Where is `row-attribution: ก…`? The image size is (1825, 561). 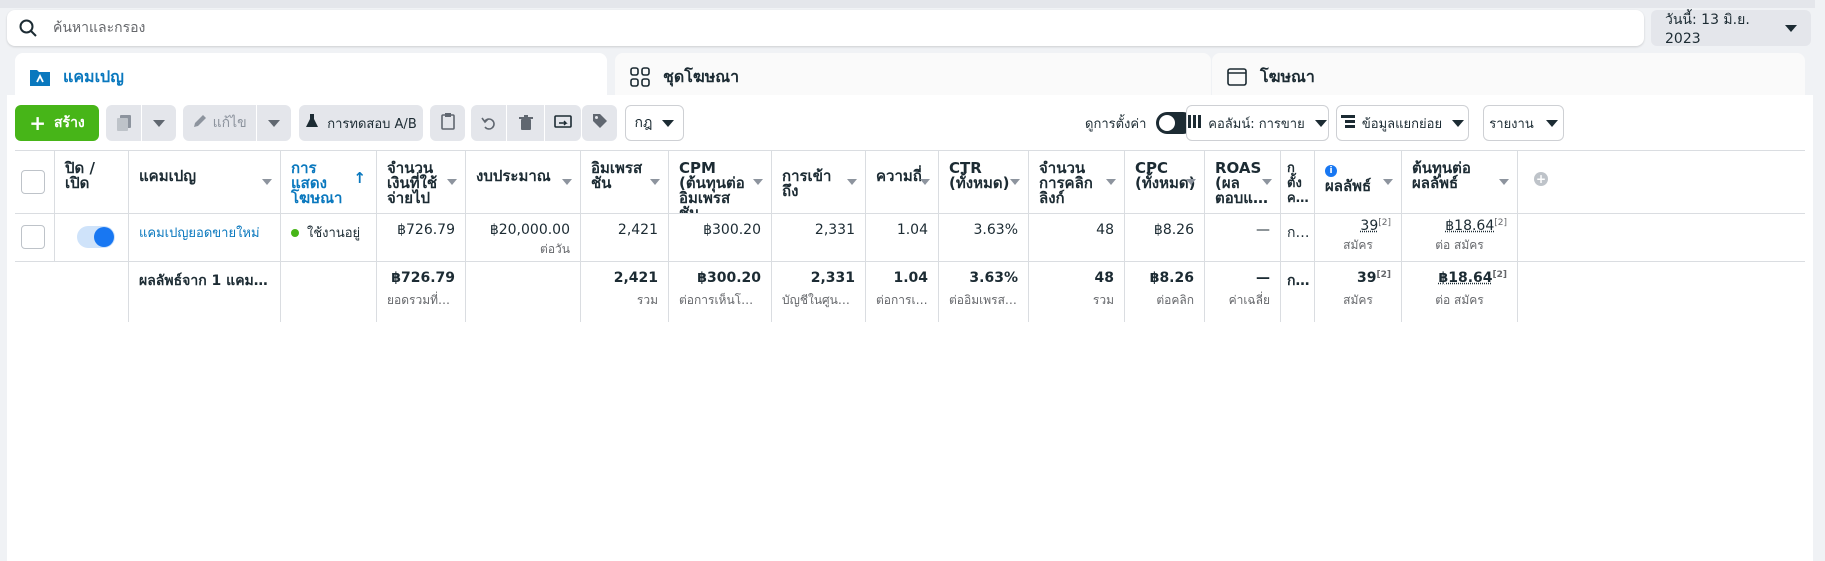 row-attribution: ก… is located at coordinates (1298, 237).